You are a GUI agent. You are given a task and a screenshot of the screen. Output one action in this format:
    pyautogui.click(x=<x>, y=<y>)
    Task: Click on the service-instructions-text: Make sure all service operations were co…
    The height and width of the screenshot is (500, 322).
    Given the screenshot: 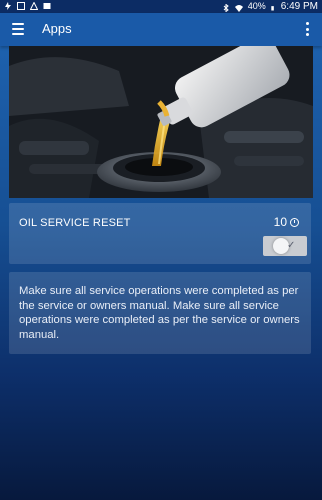 What is the action you would take?
    pyautogui.click(x=159, y=313)
    